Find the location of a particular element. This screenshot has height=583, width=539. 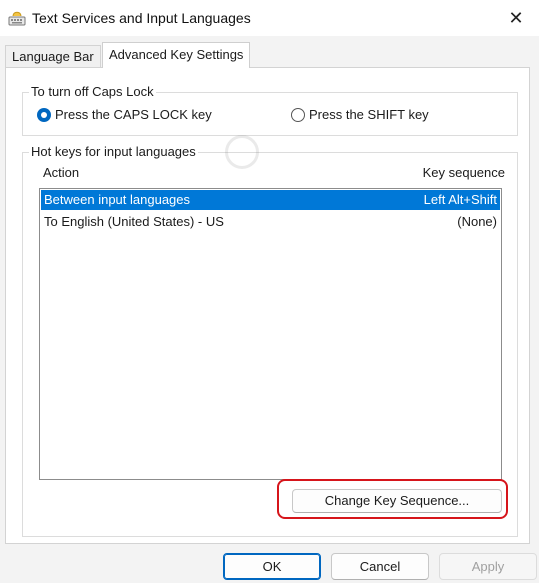

radio-unselected-icon is located at coordinates (298, 114).